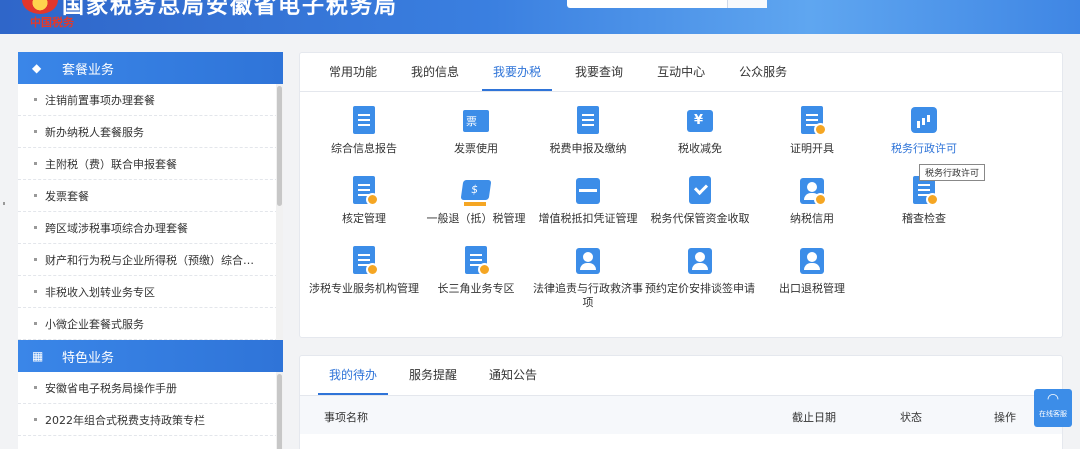 This screenshot has width=1080, height=449. Describe the element at coordinates (588, 191) in the screenshot. I see `voucher-icon` at that location.